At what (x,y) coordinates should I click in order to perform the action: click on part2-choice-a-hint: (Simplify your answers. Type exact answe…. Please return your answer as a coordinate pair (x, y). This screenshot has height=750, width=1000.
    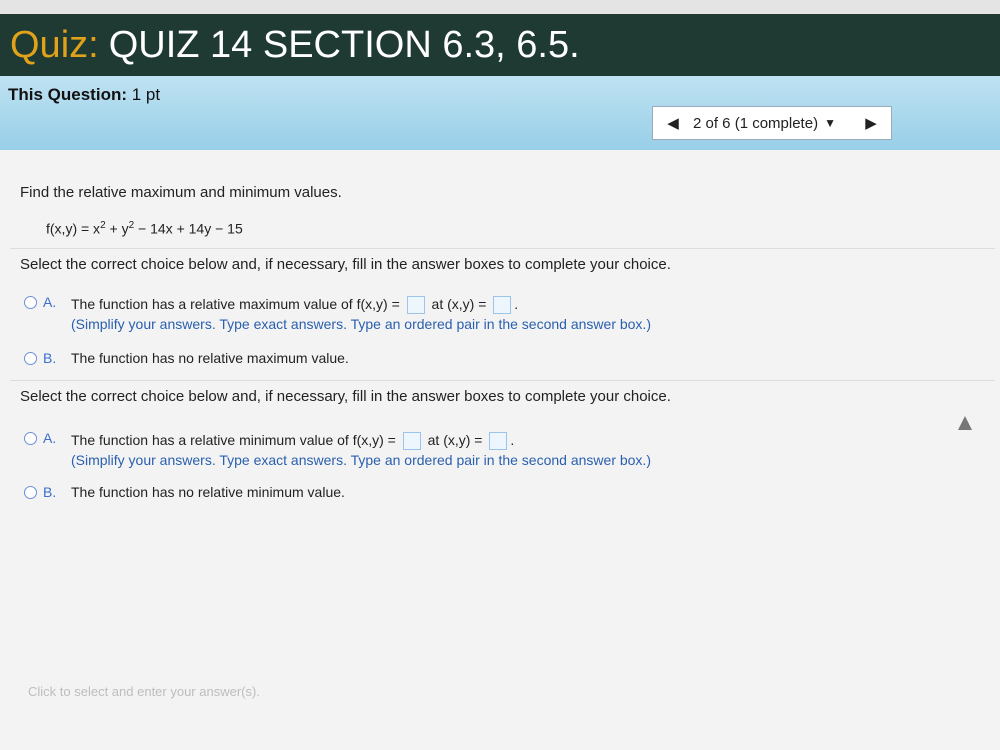
    Looking at the image, I should click on (361, 460).